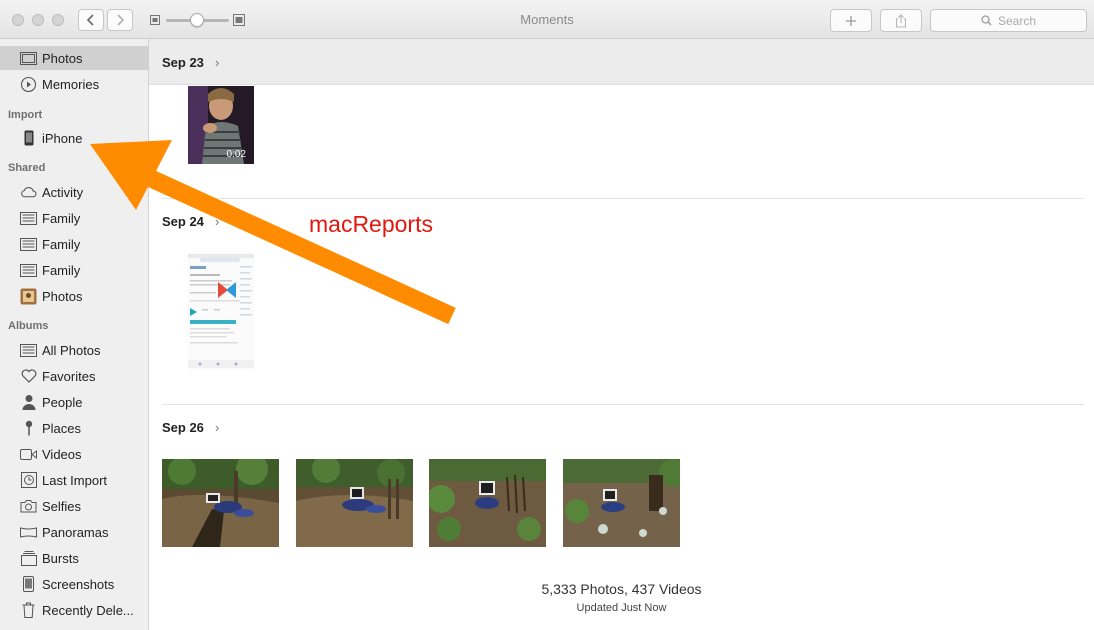 This screenshot has width=1094, height=630. Describe the element at coordinates (62, 138) in the screenshot. I see `sidebar-item-label: iPhone` at that location.